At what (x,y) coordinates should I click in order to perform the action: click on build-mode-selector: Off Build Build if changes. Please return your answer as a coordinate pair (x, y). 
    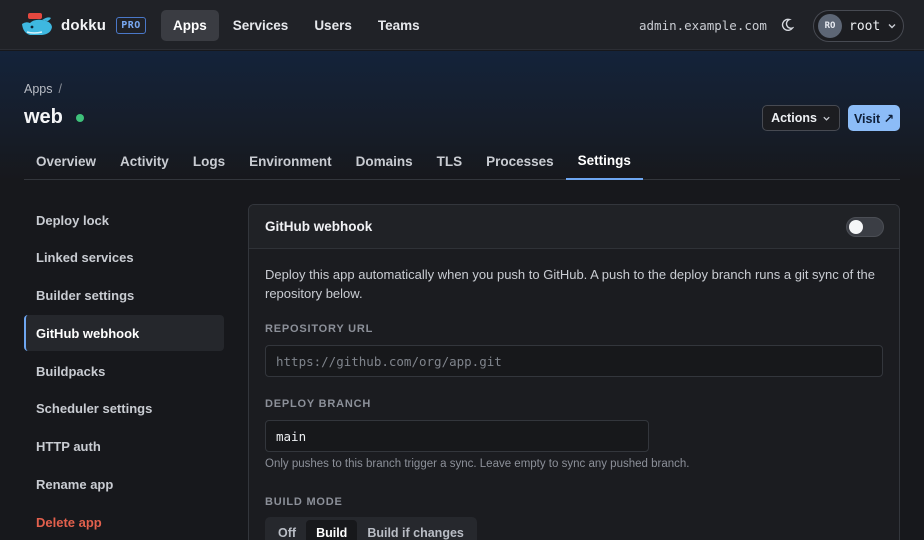
    Looking at the image, I should click on (371, 528).